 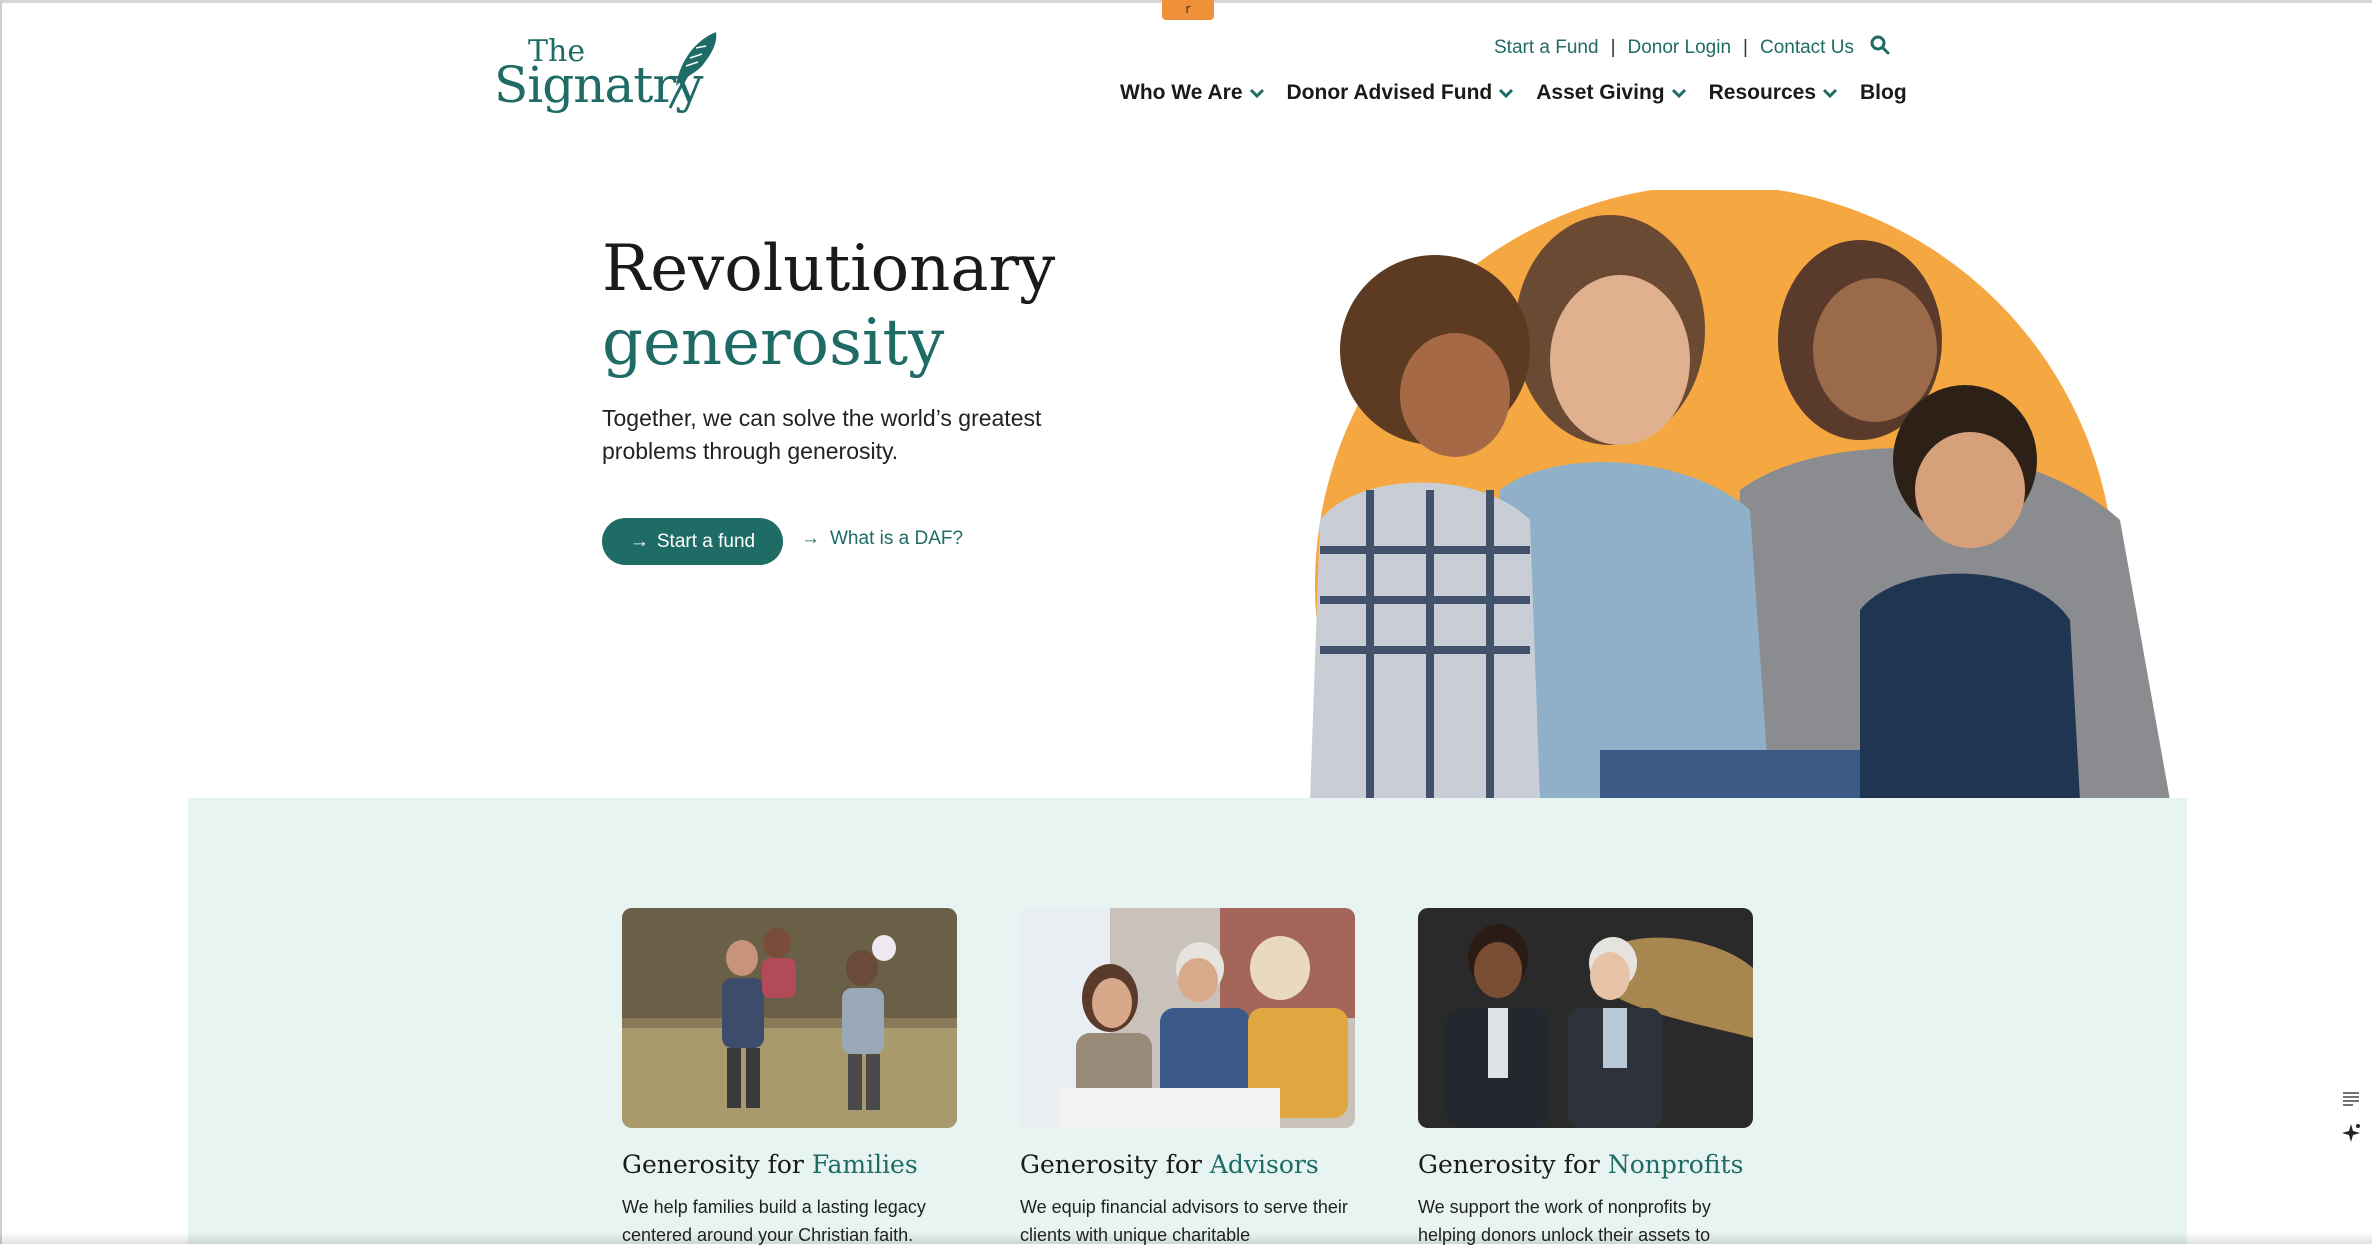 I want to click on hero-title-line2: generosity, so click(x=773, y=343).